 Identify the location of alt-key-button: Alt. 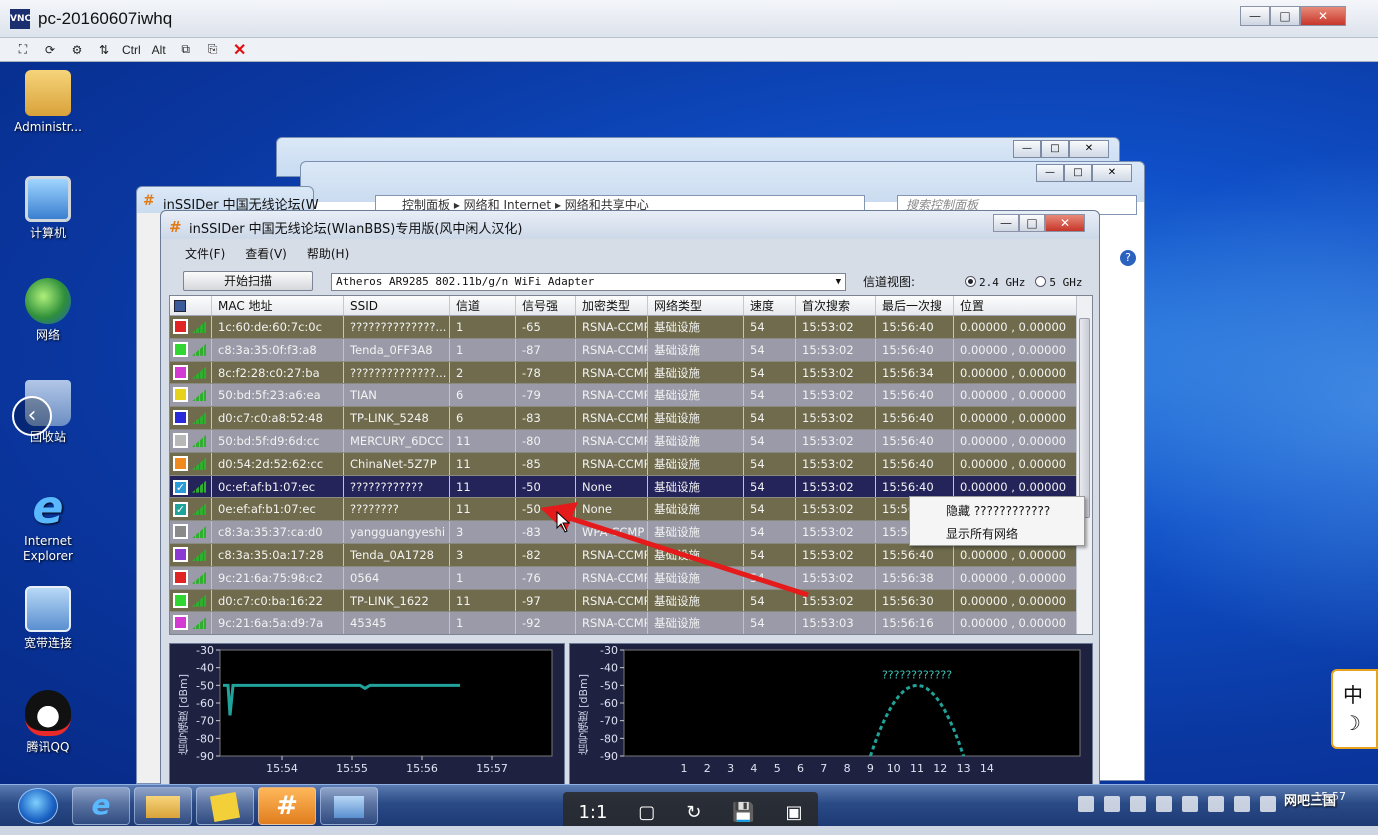
(159, 50).